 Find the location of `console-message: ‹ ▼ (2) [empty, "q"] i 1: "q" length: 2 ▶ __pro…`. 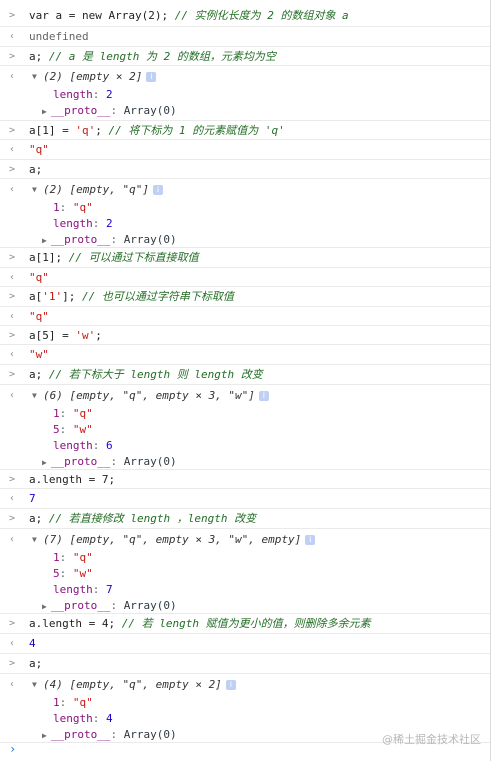

console-message: ‹ ▼ (2) [empty, "q"] i 1: "q" length: 2 ▶ __pro… is located at coordinates (245, 213).